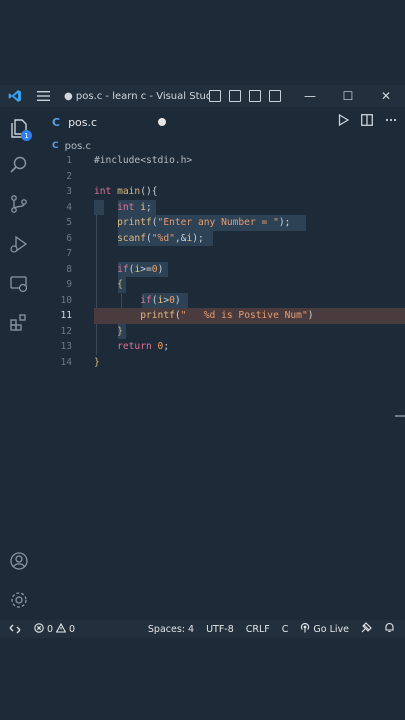  What do you see at coordinates (110, 122) in the screenshot?
I see `tab-pos-c: C pos.c` at bounding box center [110, 122].